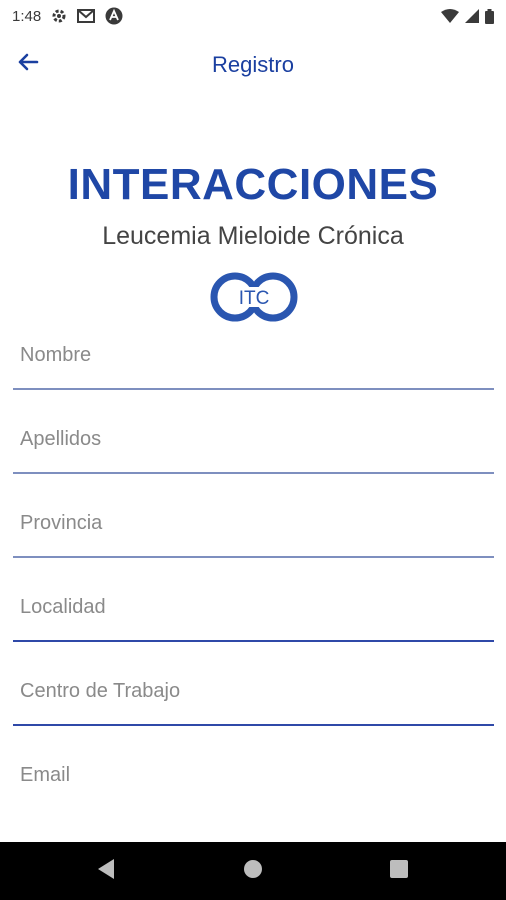 The width and height of the screenshot is (506, 900). What do you see at coordinates (489, 16) in the screenshot?
I see `battery-icon` at bounding box center [489, 16].